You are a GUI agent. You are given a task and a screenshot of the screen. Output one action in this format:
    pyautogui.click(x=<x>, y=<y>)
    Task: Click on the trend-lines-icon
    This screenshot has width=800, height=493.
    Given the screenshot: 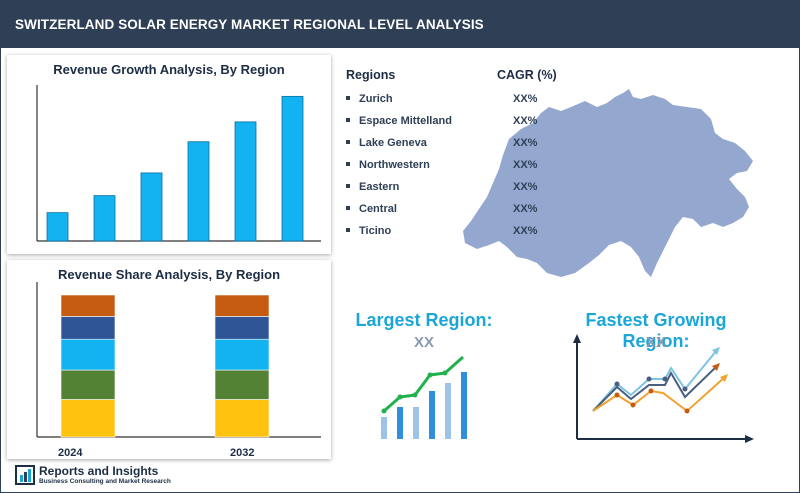 What is the action you would take?
    pyautogui.click(x=663, y=388)
    